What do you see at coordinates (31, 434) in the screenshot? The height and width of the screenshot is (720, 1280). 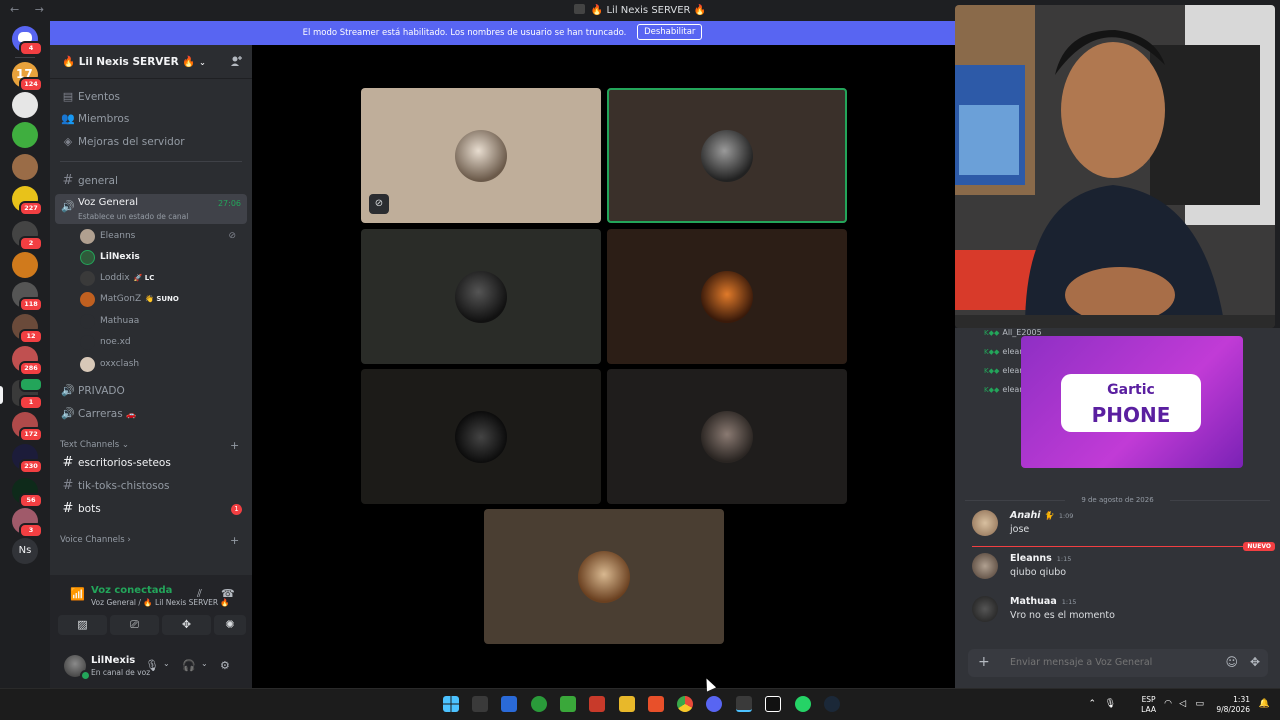 I see `notification-badge: 172` at bounding box center [31, 434].